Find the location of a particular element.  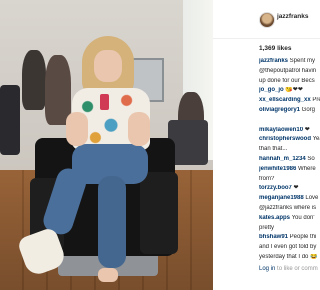

comment-username: bhshaw91 is located at coordinates (273, 237).